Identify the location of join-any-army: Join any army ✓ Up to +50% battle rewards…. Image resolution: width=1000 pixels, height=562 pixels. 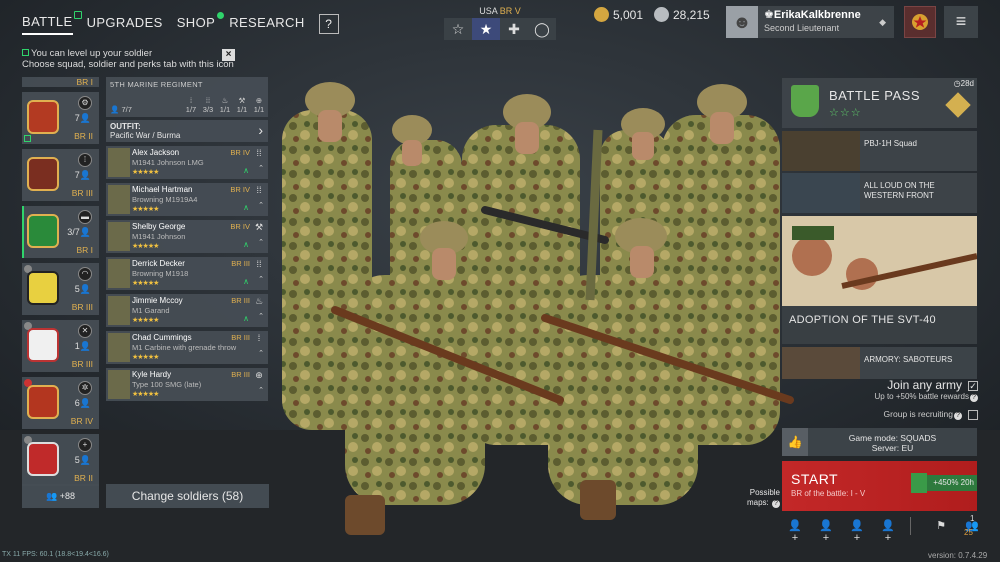
(889, 390).